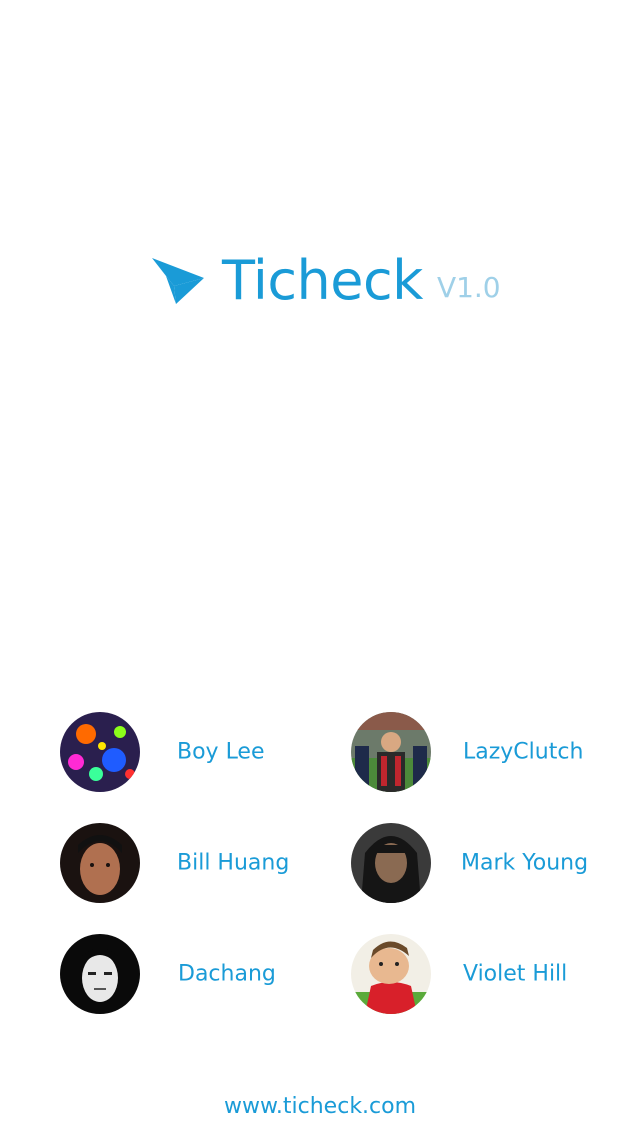 This screenshot has height=1136, width=640. I want to click on member-name: Boy Lee, so click(221, 752).